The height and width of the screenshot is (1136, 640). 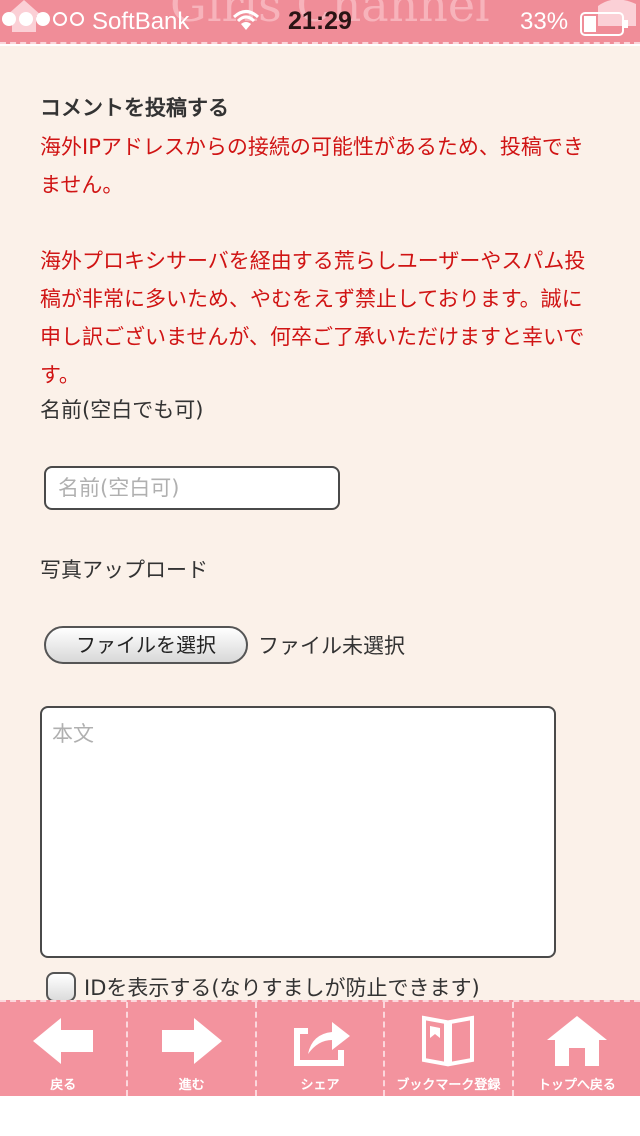 I want to click on back-label: 戻る, so click(x=63, y=1085).